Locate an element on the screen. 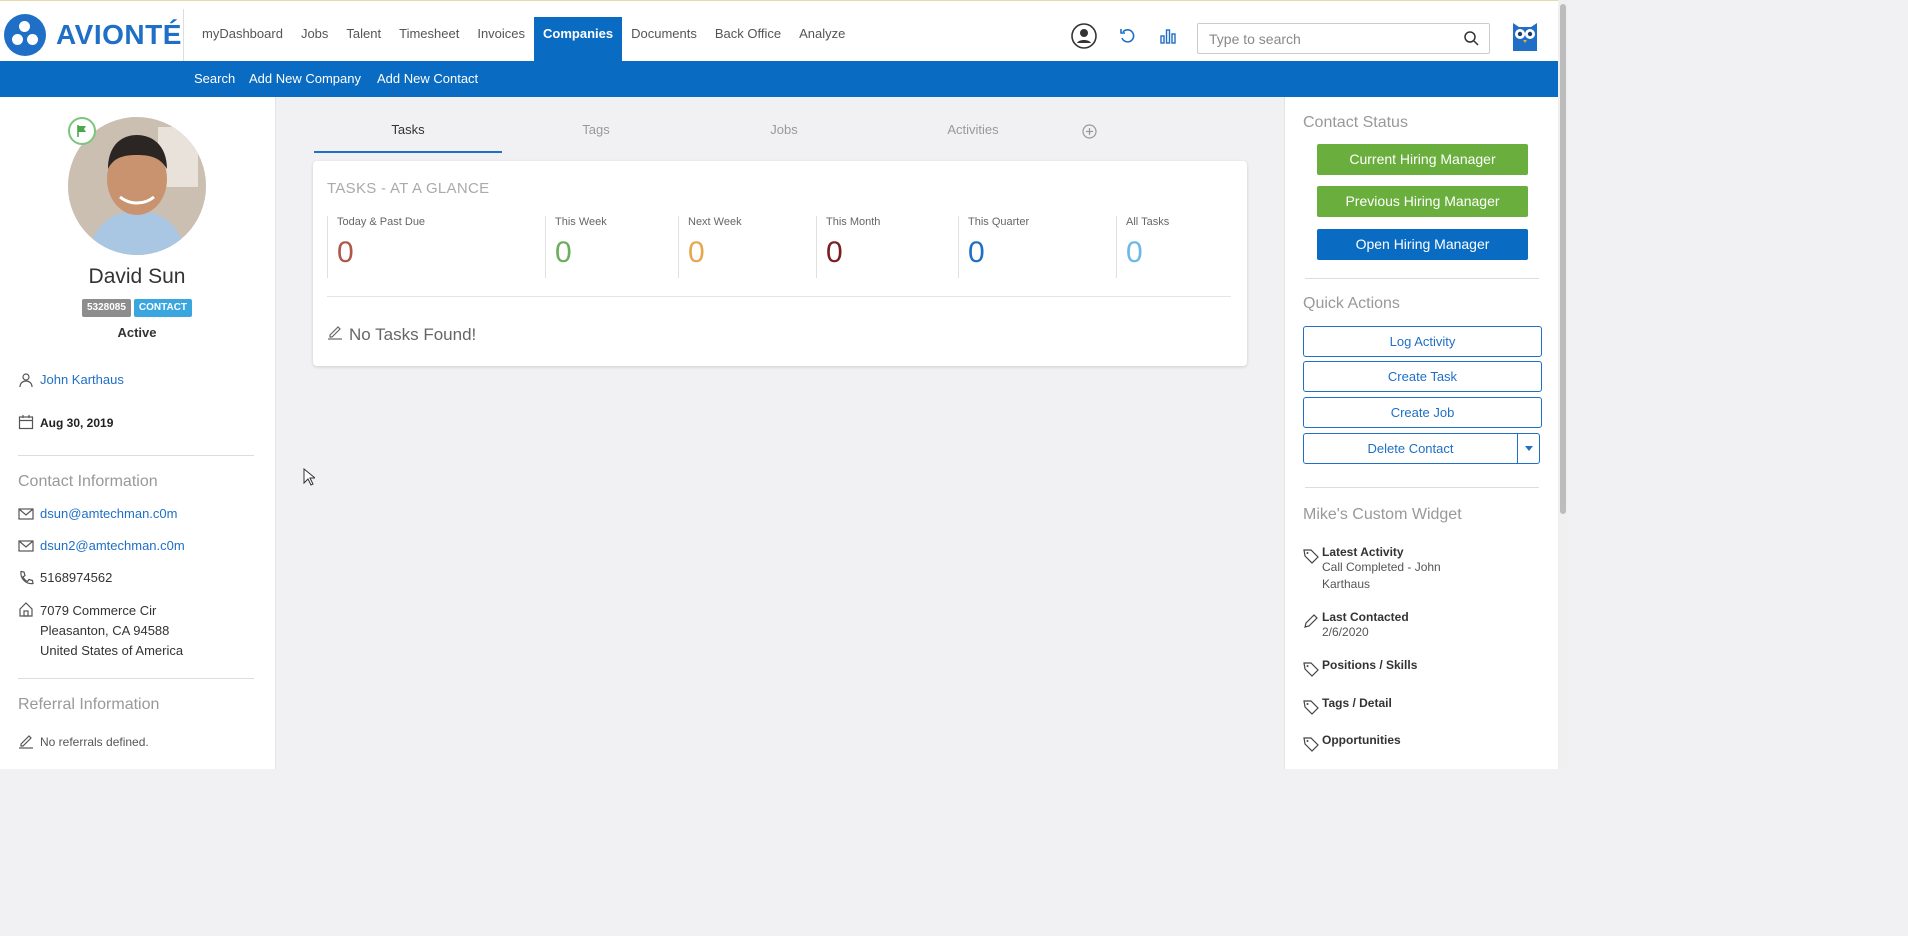 The image size is (1908, 936). contact-information-title: Contact Information is located at coordinates (88, 481).